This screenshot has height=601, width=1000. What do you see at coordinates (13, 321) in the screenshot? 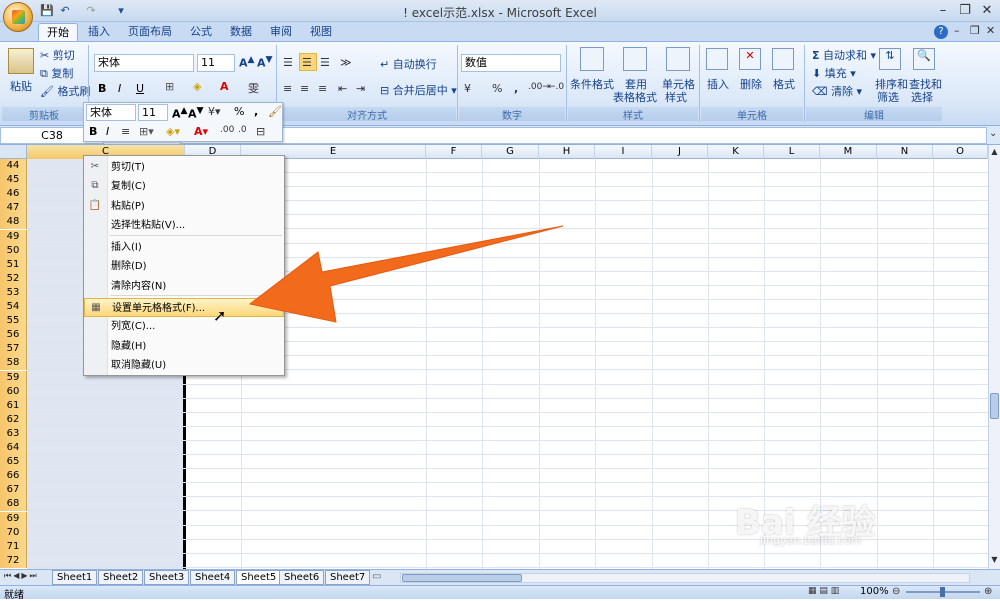
I see `row-header: 55` at bounding box center [13, 321].